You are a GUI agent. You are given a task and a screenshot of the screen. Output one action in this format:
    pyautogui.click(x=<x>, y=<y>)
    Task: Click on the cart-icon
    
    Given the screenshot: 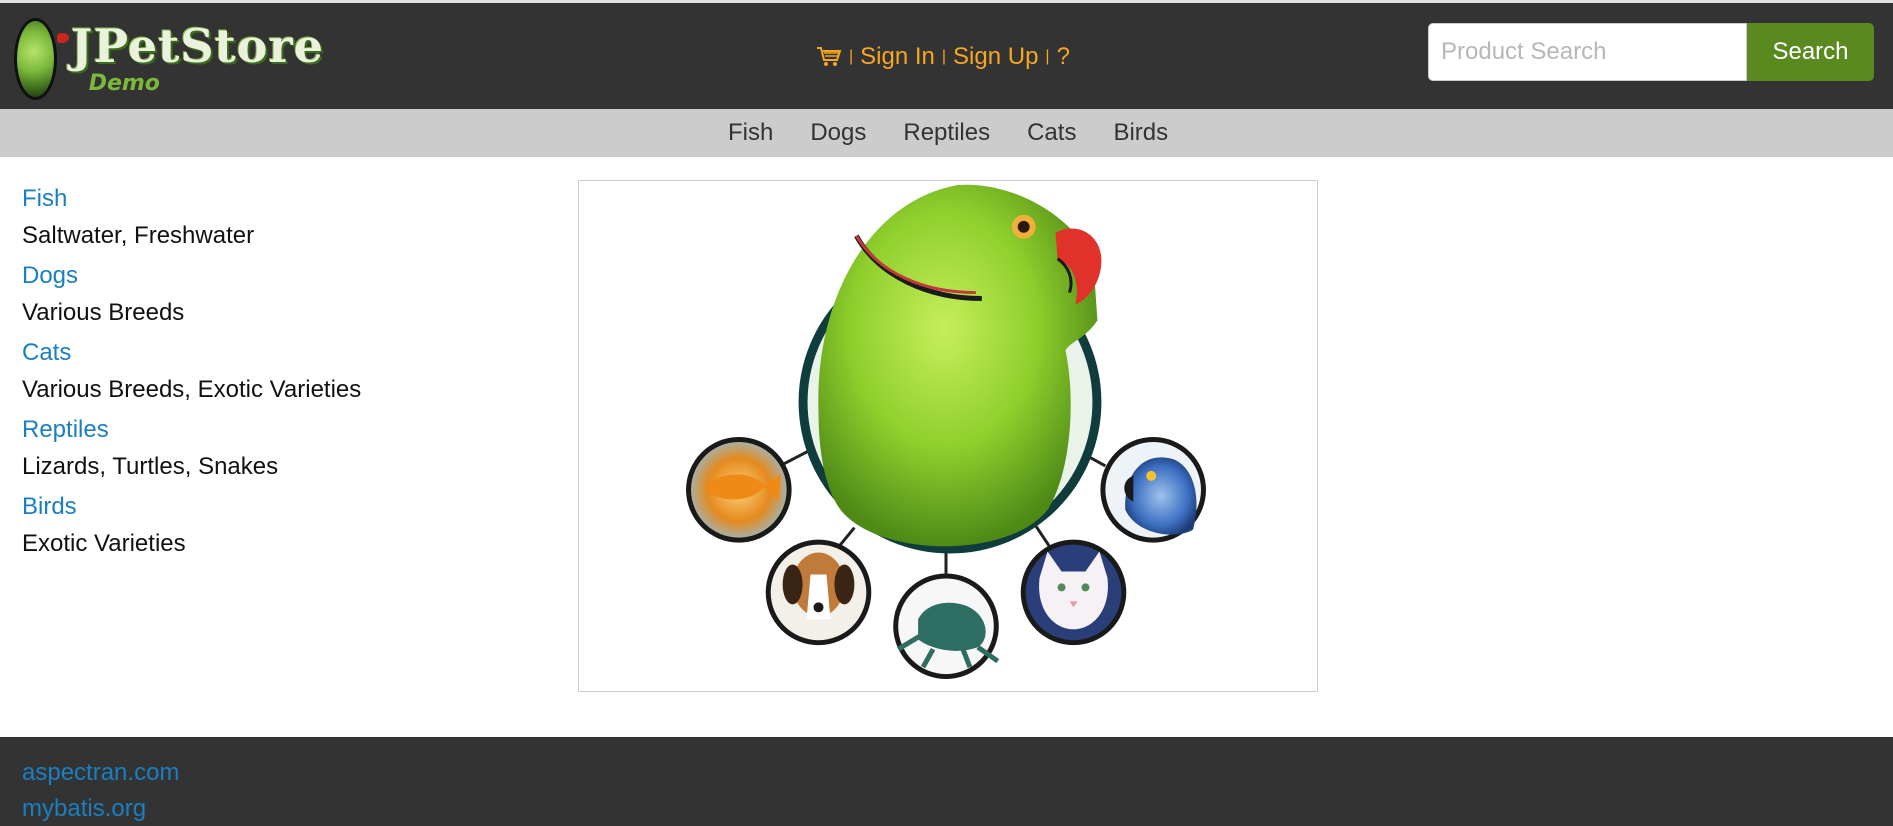 What is the action you would take?
    pyautogui.click(x=829, y=57)
    